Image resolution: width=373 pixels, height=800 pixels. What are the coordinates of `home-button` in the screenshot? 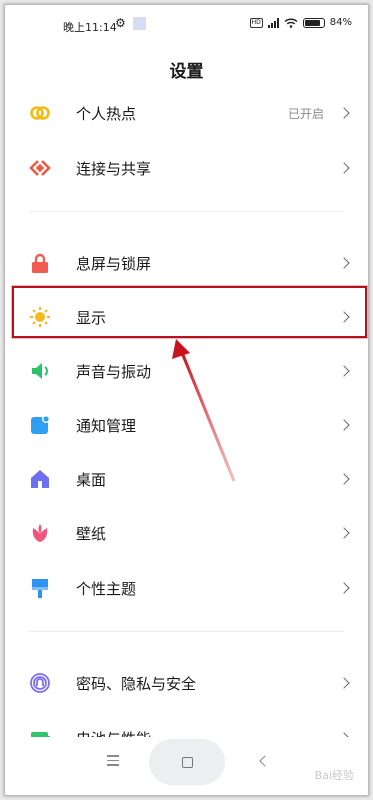 It's located at (187, 762).